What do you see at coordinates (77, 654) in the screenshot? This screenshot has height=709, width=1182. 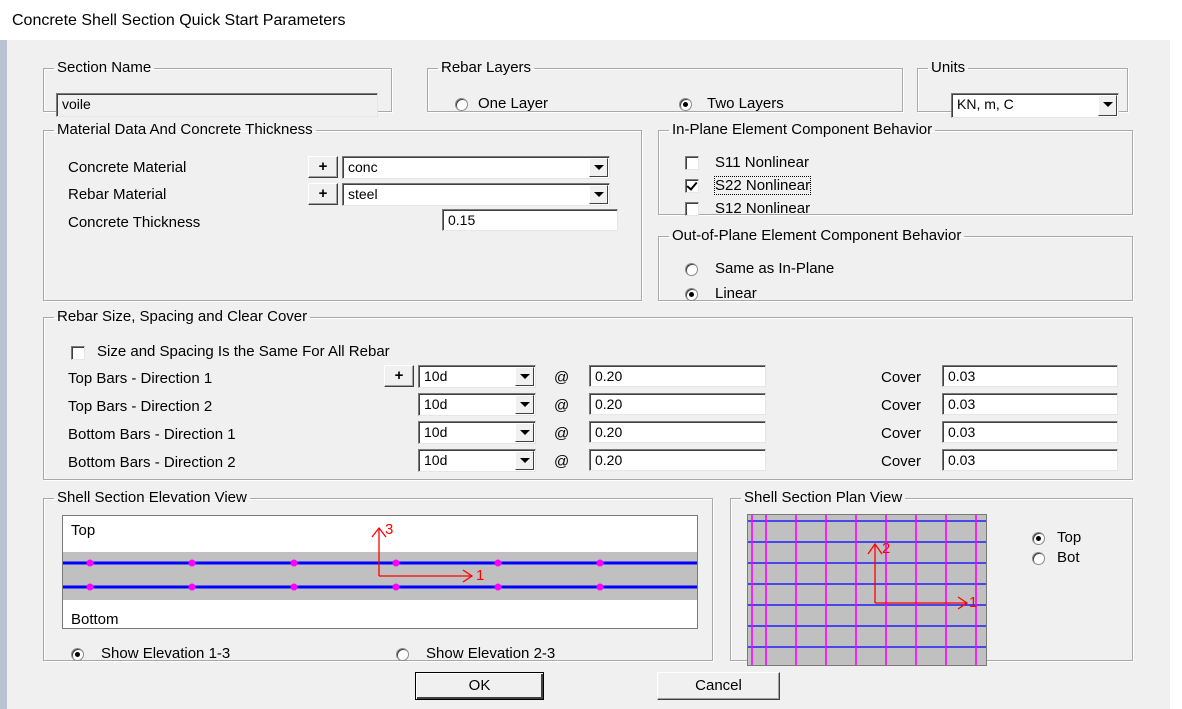 I see `show-elevation-13-radio` at bounding box center [77, 654].